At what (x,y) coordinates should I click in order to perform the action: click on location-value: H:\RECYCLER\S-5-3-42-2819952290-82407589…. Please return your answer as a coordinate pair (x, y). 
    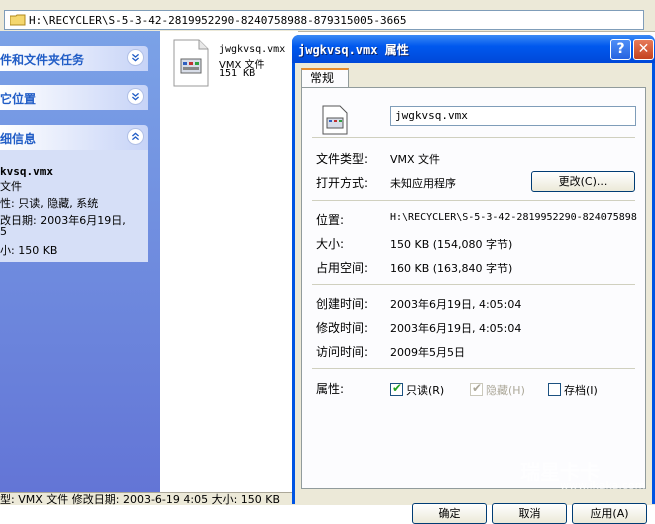
    Looking at the image, I should click on (513, 217).